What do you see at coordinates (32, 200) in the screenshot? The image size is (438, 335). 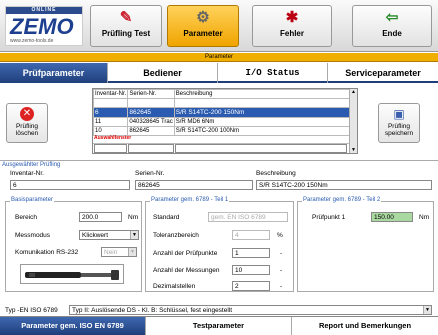 I see `basis-title: Basisparameter` at bounding box center [32, 200].